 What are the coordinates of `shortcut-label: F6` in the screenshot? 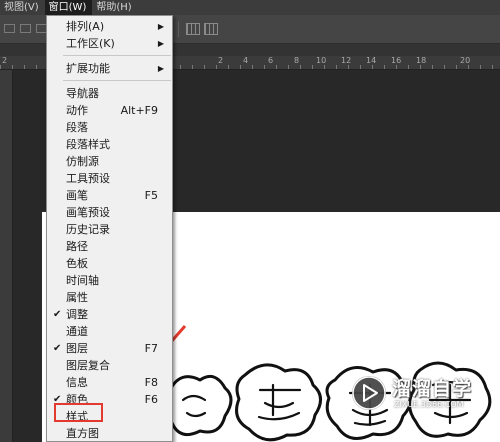 It's located at (151, 399).